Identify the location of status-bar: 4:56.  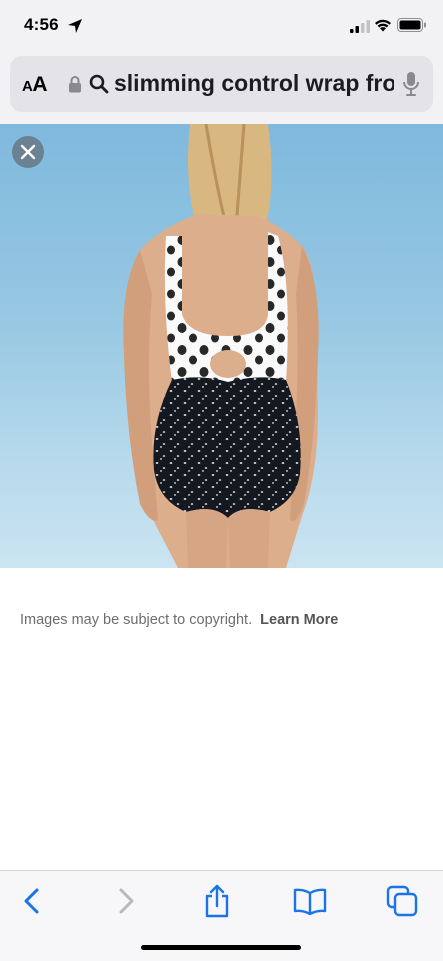
(221, 26).